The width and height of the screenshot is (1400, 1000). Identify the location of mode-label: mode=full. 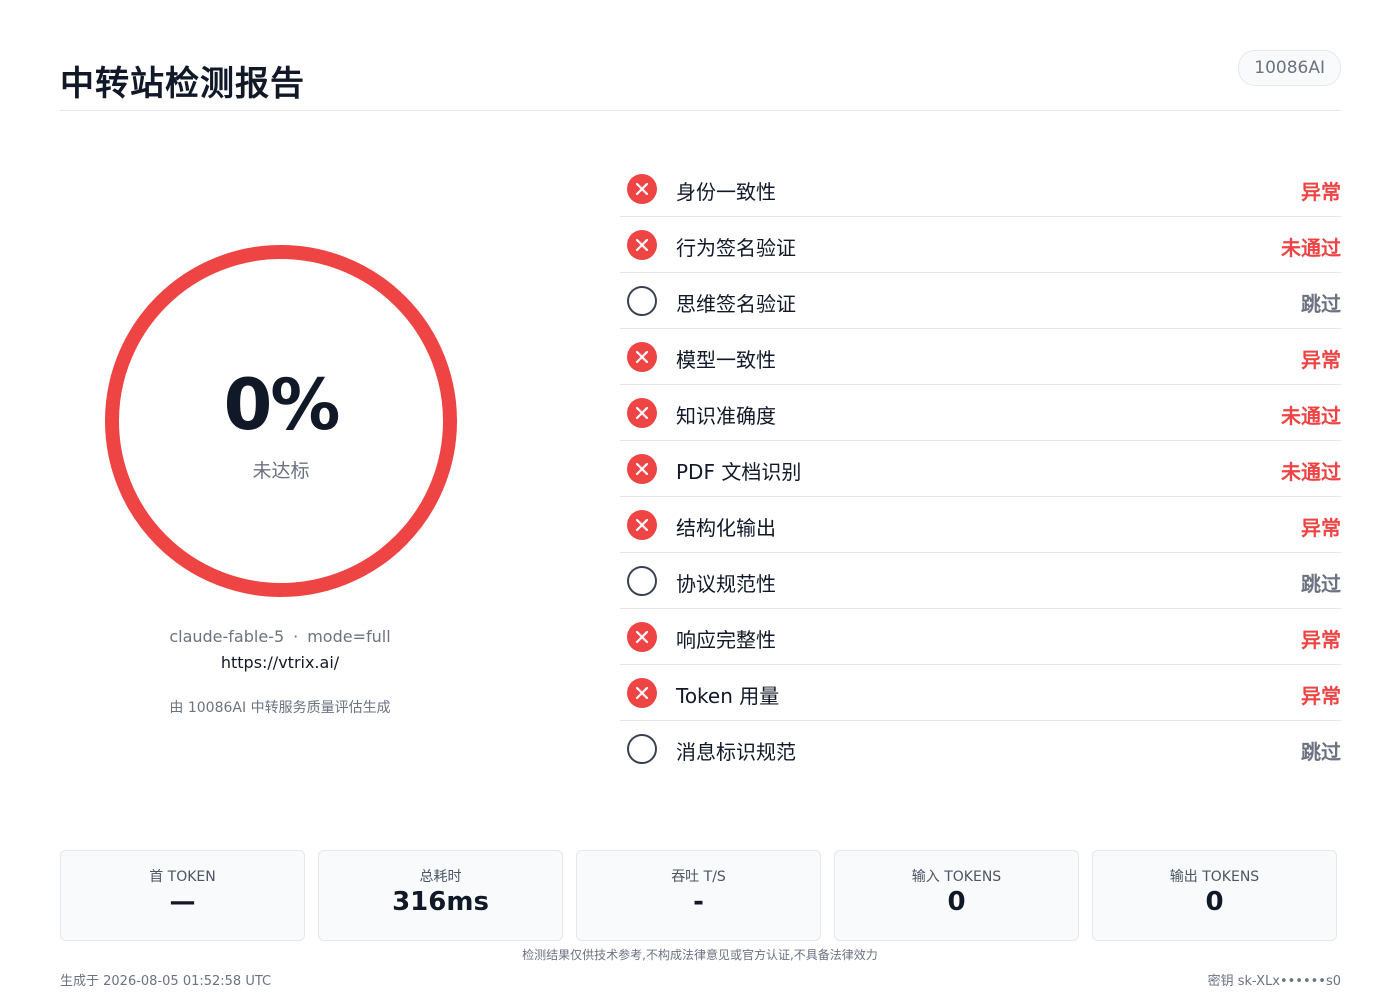
(349, 636).